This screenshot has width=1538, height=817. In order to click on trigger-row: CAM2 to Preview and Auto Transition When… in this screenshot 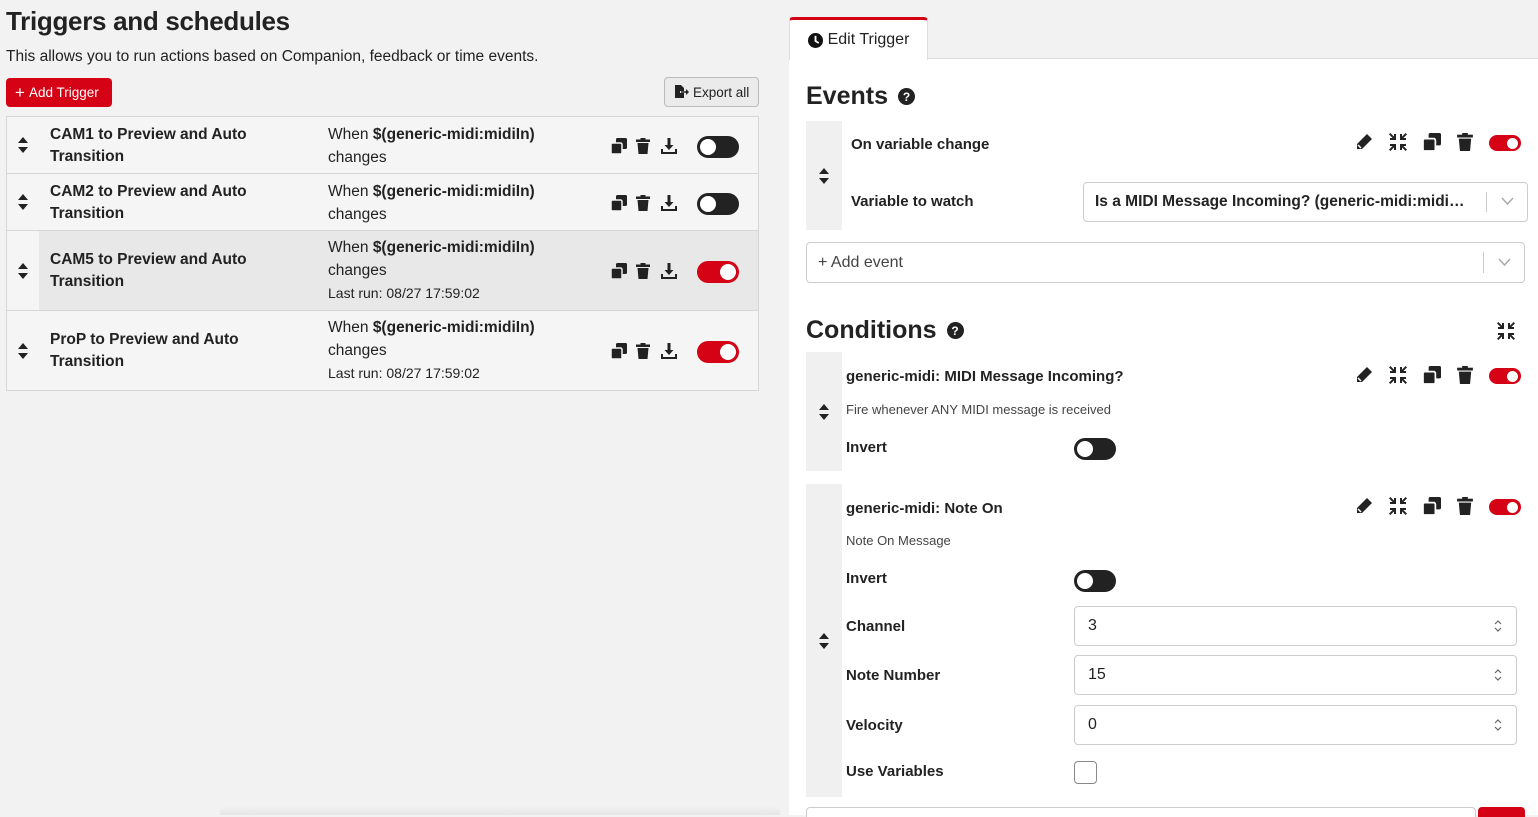, I will do `click(382, 202)`.